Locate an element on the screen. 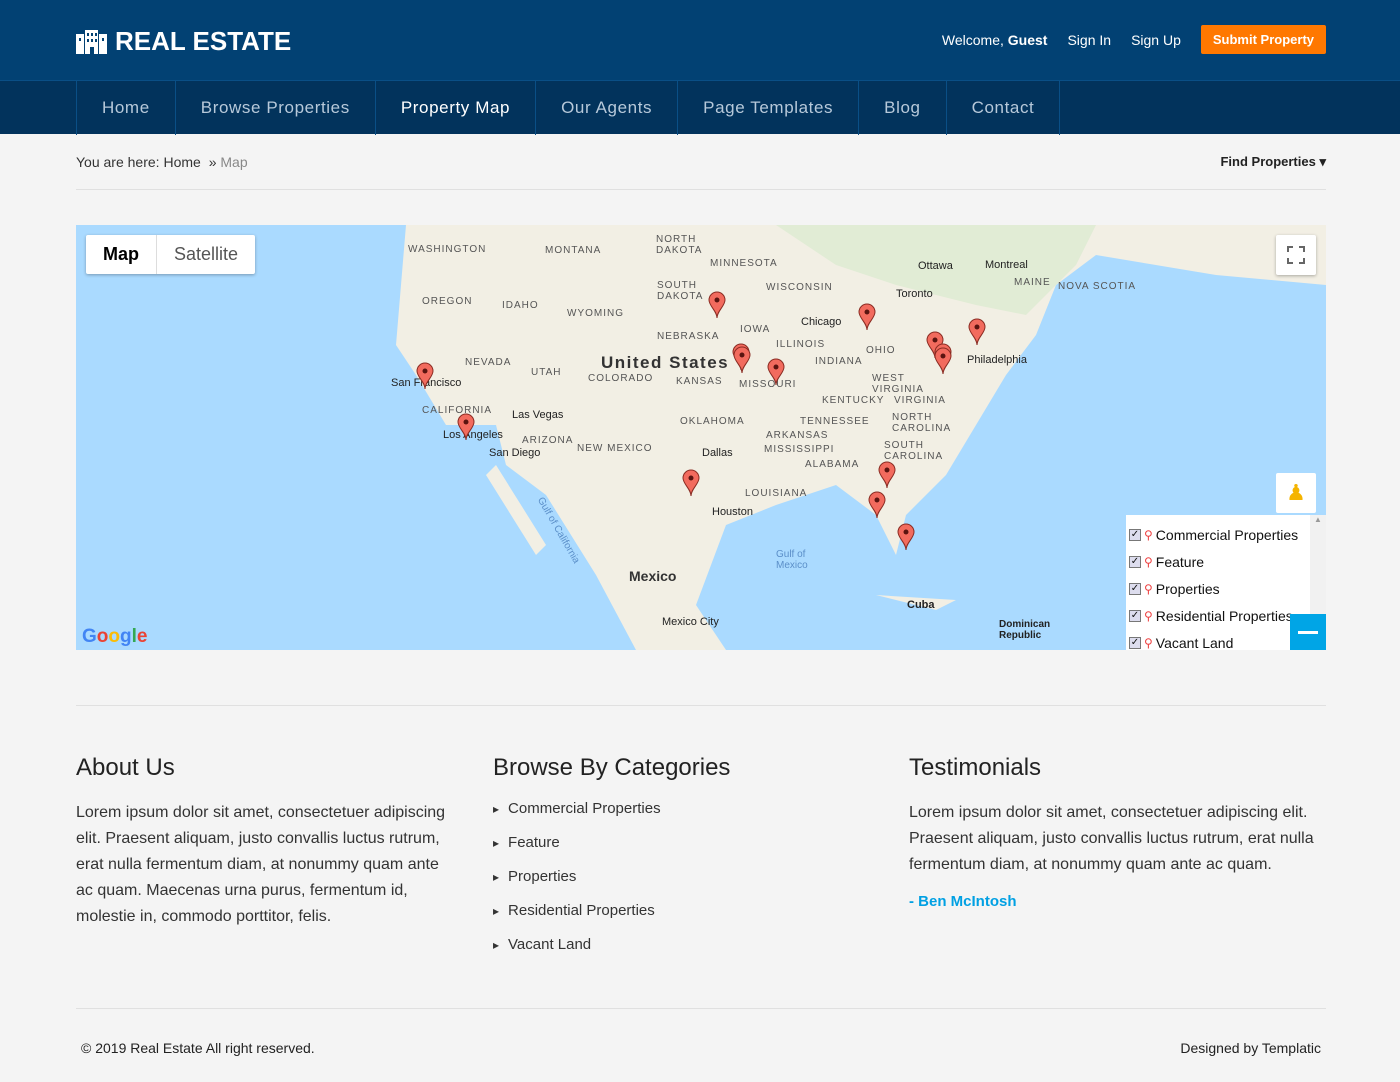  state-label: Ohio is located at coordinates (881, 350).